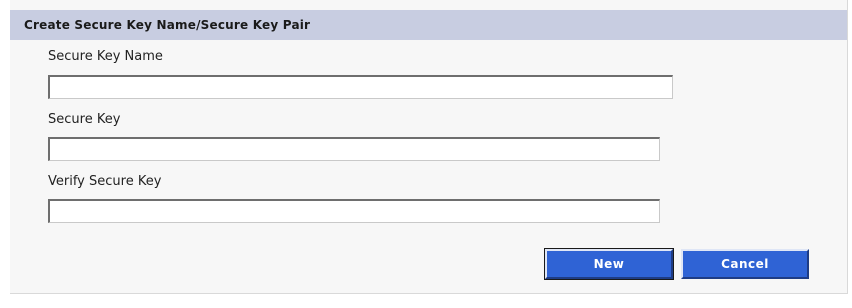 The height and width of the screenshot is (308, 852). Describe the element at coordinates (360, 87) in the screenshot. I see `secure-key-name-input` at that location.